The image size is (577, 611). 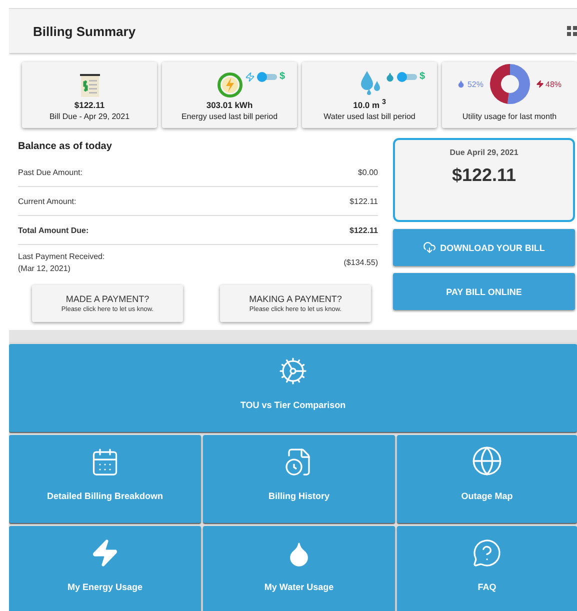 I want to click on card-value: $122.11, so click(x=89, y=105).